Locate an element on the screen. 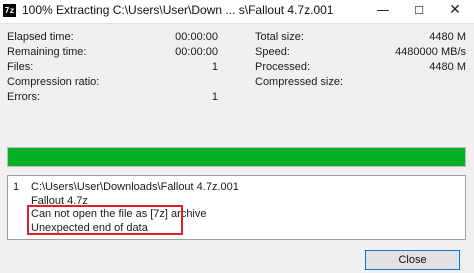 The image size is (474, 273). processed-value: 4480 M is located at coordinates (447, 67).